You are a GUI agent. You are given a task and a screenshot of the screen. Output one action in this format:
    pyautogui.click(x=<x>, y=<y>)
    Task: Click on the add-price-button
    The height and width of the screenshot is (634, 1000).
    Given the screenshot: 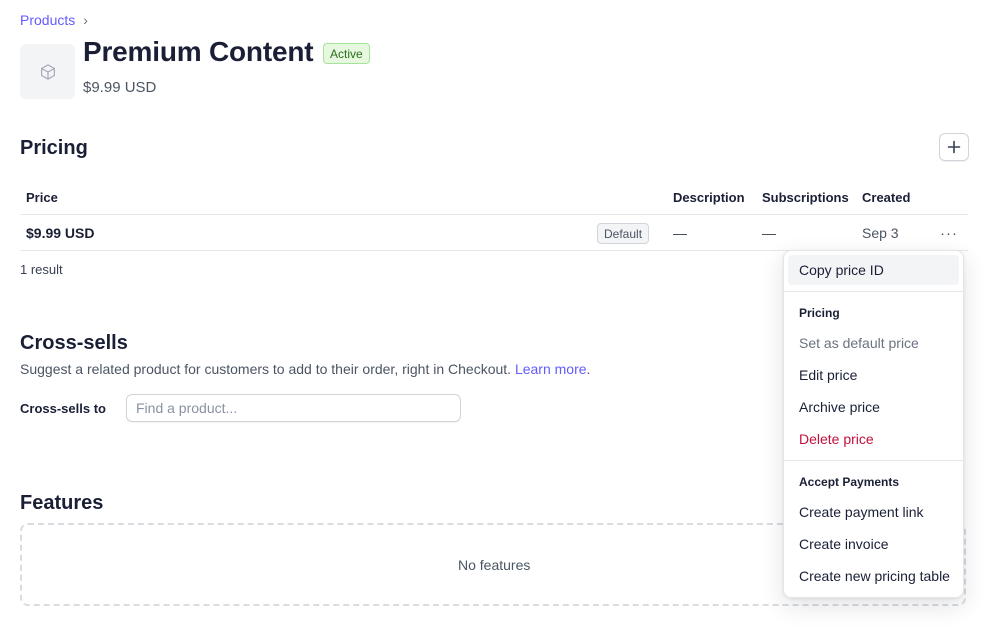 What is the action you would take?
    pyautogui.click(x=954, y=147)
    